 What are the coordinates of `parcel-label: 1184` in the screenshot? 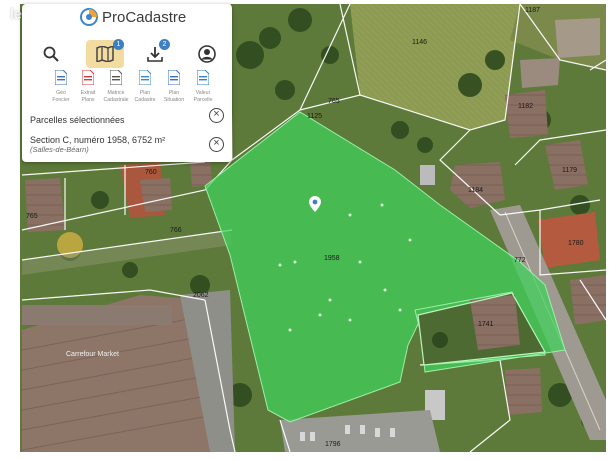 It's located at (475, 190).